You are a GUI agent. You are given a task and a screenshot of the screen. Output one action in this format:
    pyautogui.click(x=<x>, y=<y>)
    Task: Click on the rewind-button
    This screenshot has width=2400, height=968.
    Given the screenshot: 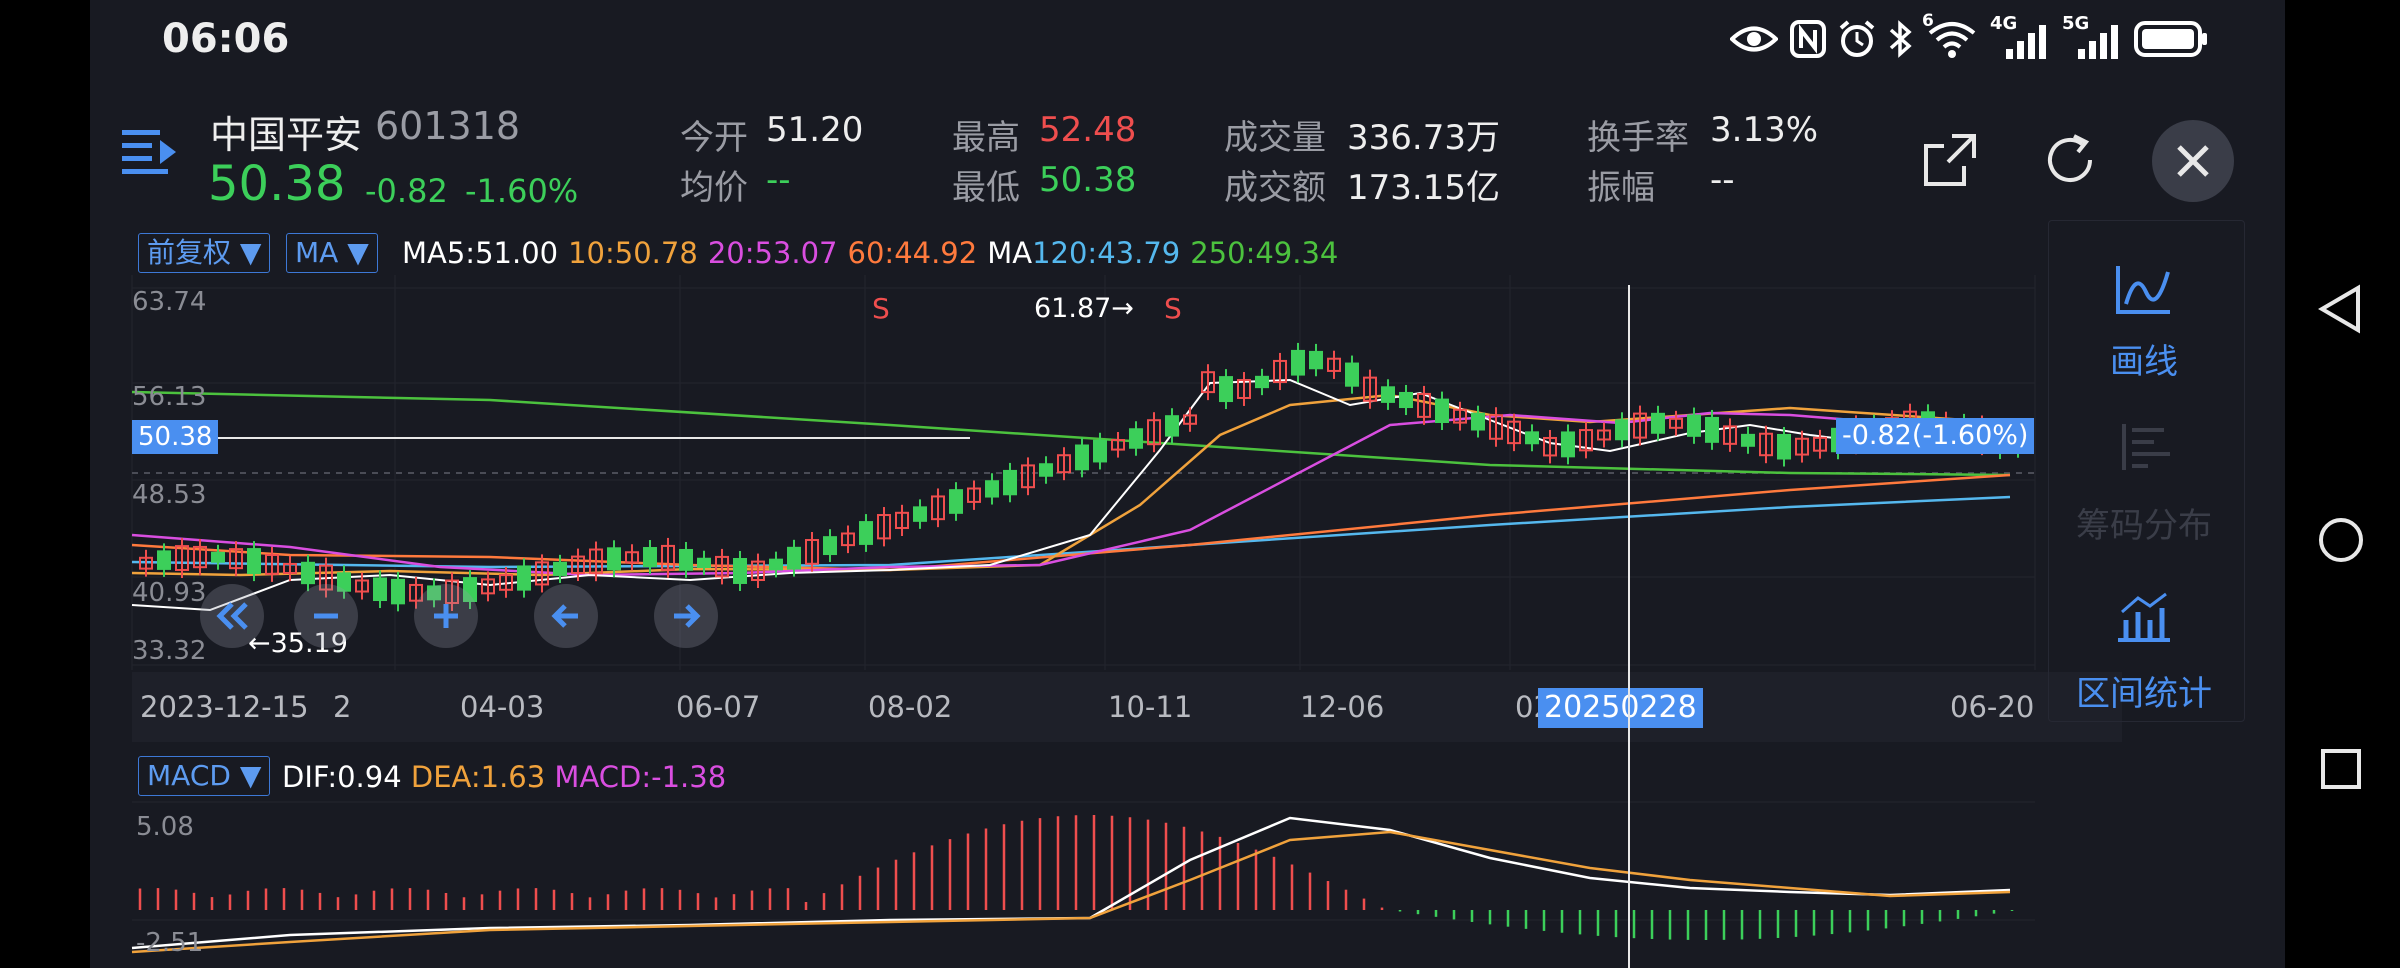 What is the action you would take?
    pyautogui.click(x=232, y=616)
    